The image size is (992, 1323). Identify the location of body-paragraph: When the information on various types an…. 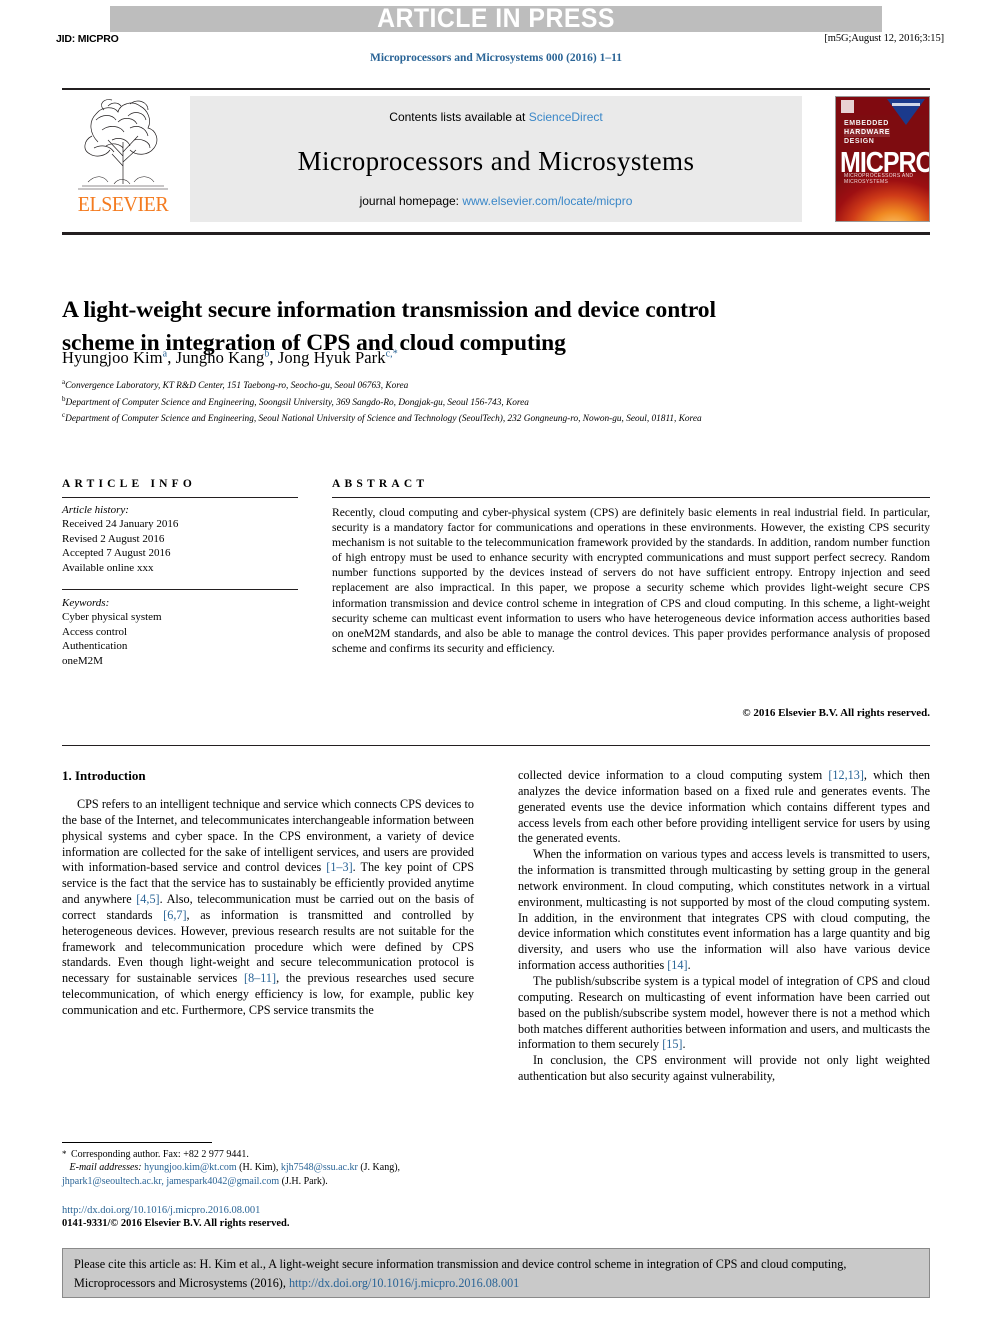
(724, 910).